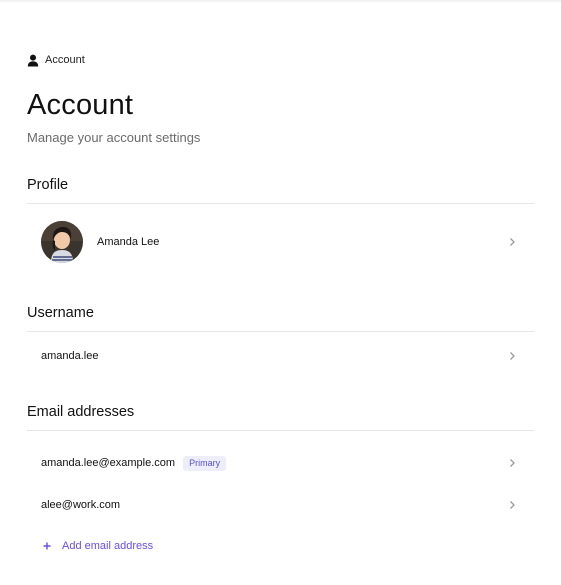 The image size is (561, 585). What do you see at coordinates (80, 105) in the screenshot?
I see `page-title: Account` at bounding box center [80, 105].